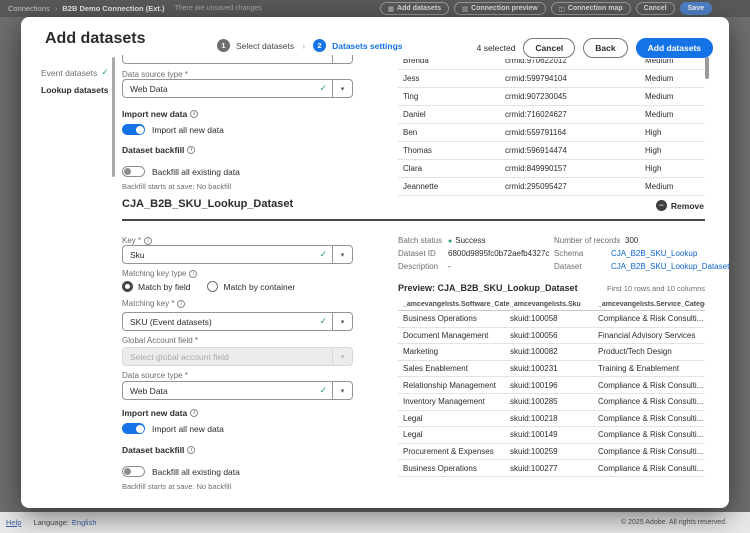 The height and width of the screenshot is (533, 750). I want to click on key-label: Key * i, so click(137, 240).